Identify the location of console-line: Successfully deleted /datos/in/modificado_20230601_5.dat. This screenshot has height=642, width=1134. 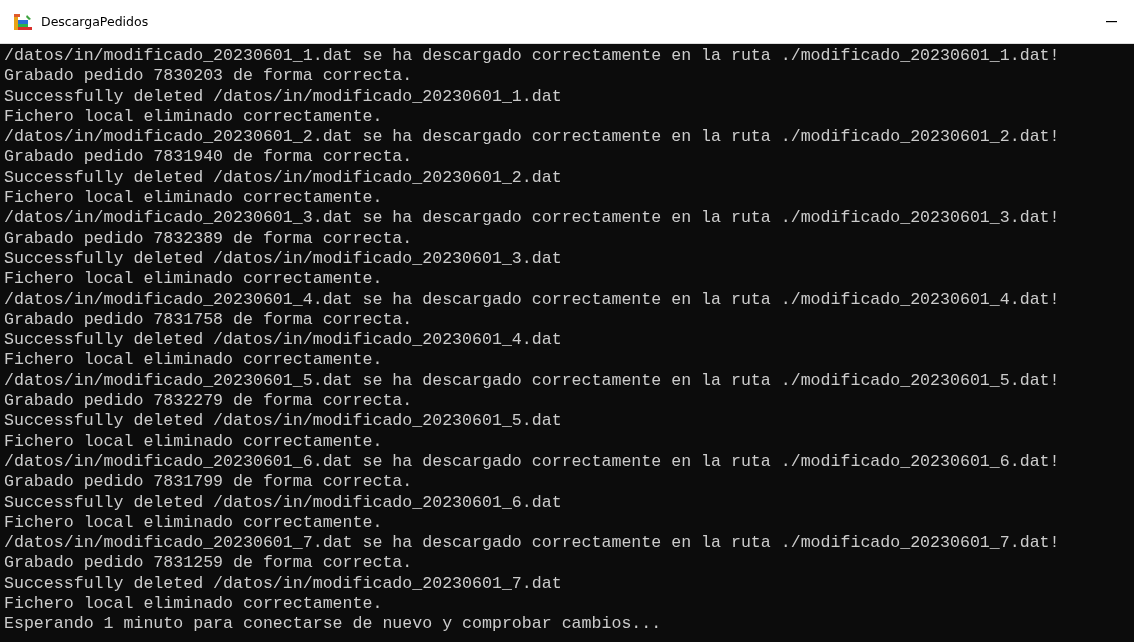
(283, 421).